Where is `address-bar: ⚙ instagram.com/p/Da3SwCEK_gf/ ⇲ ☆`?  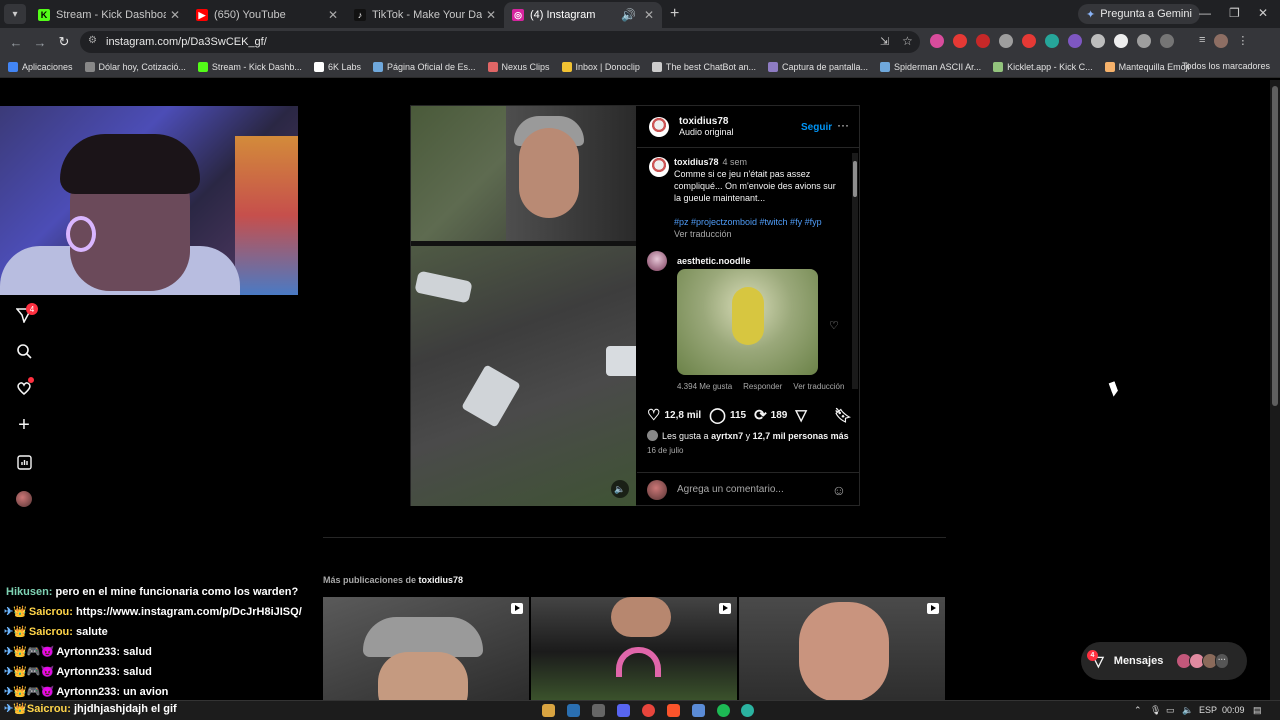 address-bar: ⚙ instagram.com/p/Da3SwCEK_gf/ ⇲ ☆ is located at coordinates (500, 42).